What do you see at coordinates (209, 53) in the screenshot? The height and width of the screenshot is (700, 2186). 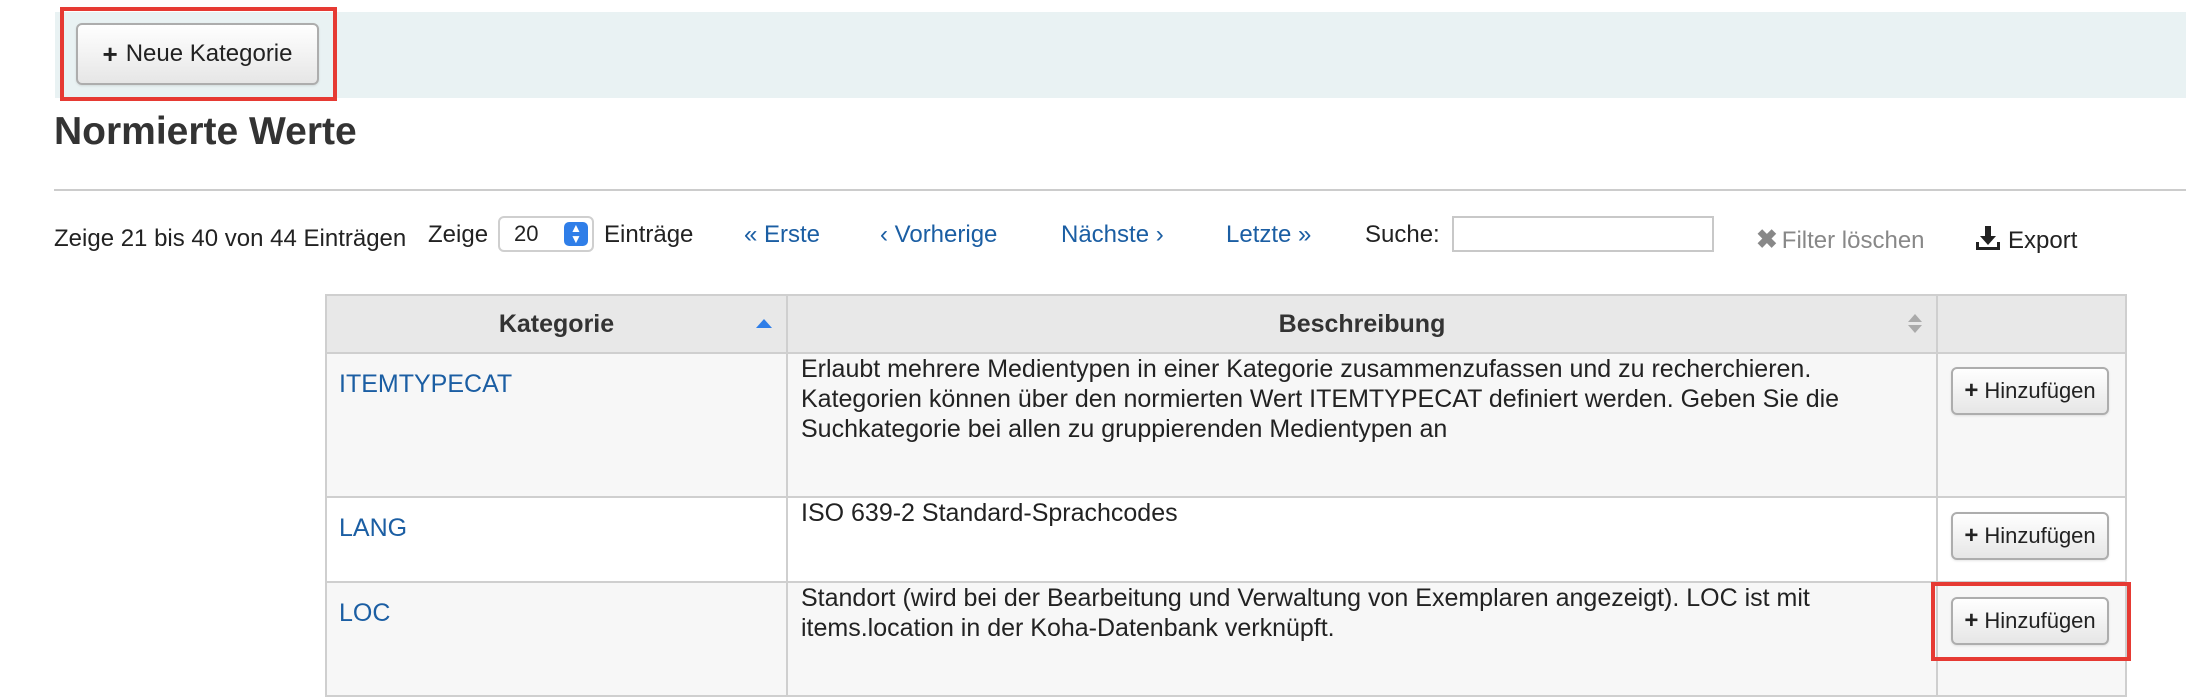 I see `new-category-label: Neue Kategorie` at bounding box center [209, 53].